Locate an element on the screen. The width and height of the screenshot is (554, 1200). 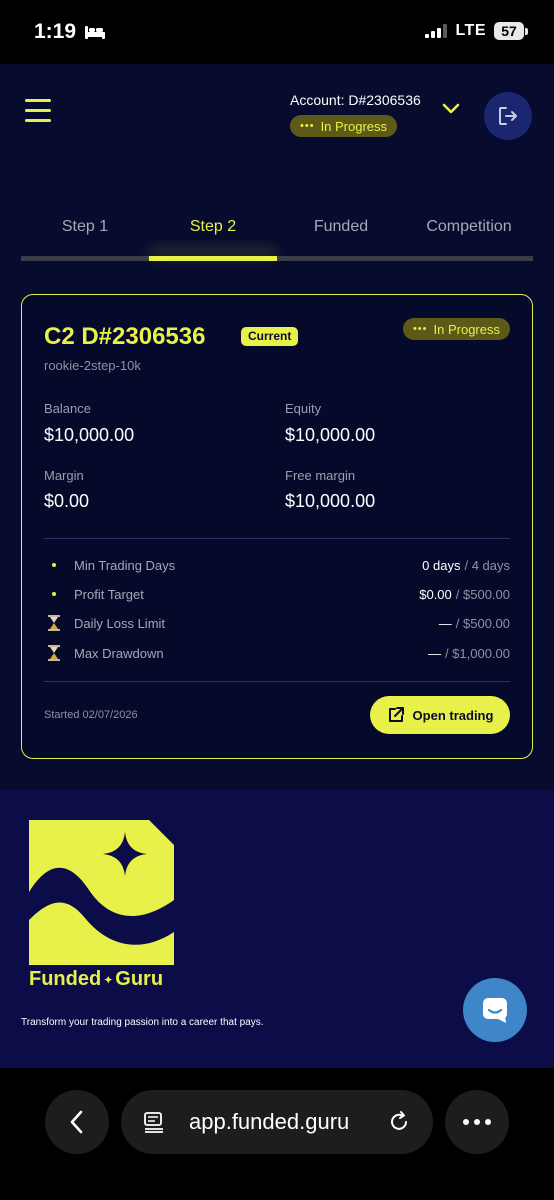
address-bar: app.funded.guru is located at coordinates (277, 1122).